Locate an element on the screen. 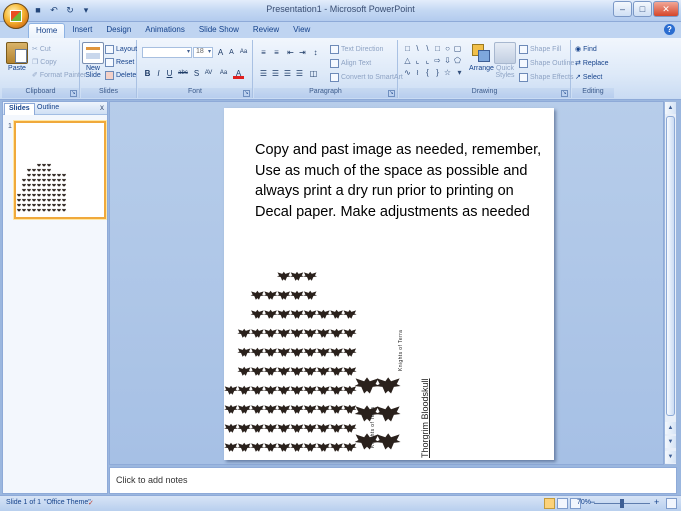  next-slide-icon: ▼ is located at coordinates (670, 442).